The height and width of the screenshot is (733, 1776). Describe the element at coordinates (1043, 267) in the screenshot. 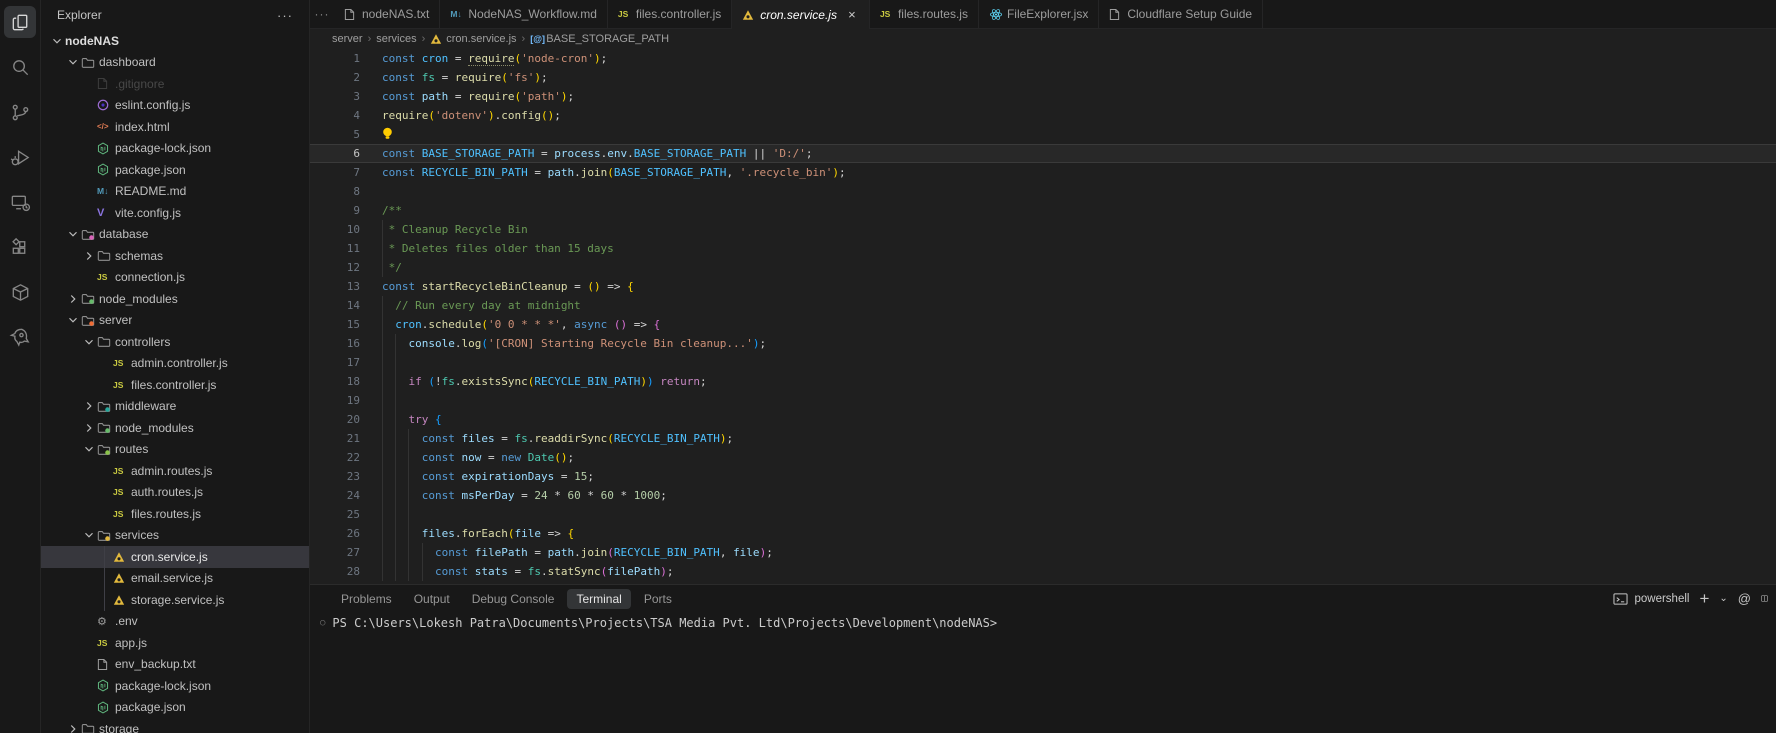

I see `code-line-12: 12 */` at that location.